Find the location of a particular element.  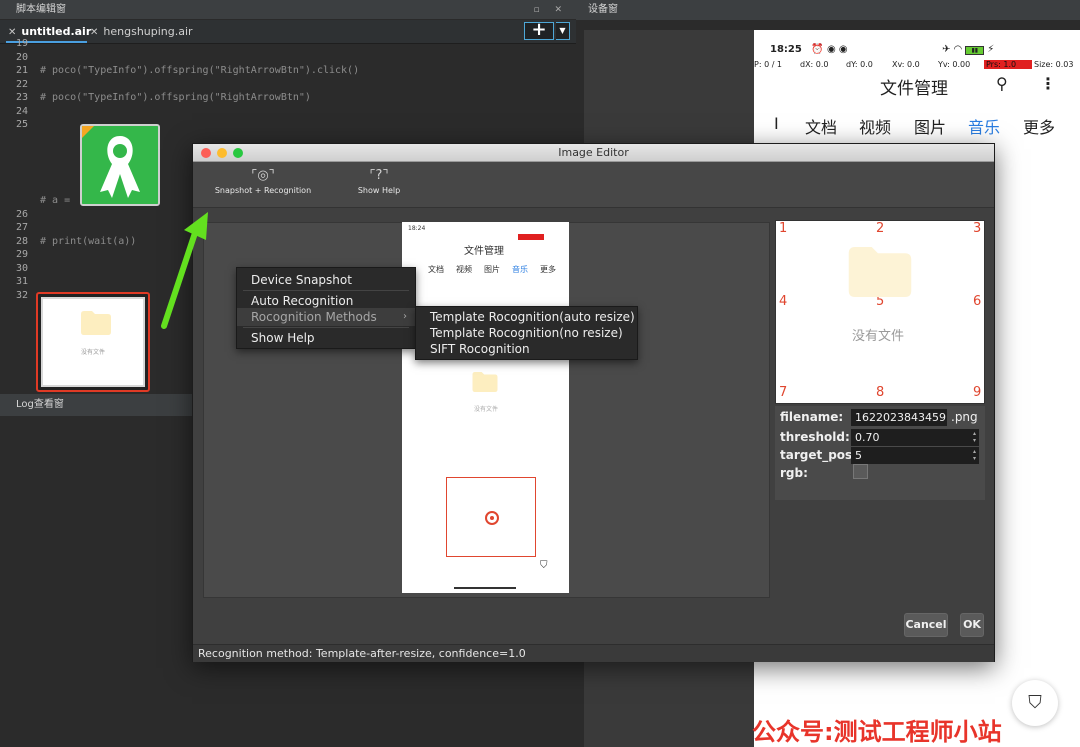

code-line: # a = is located at coordinates (55, 200).